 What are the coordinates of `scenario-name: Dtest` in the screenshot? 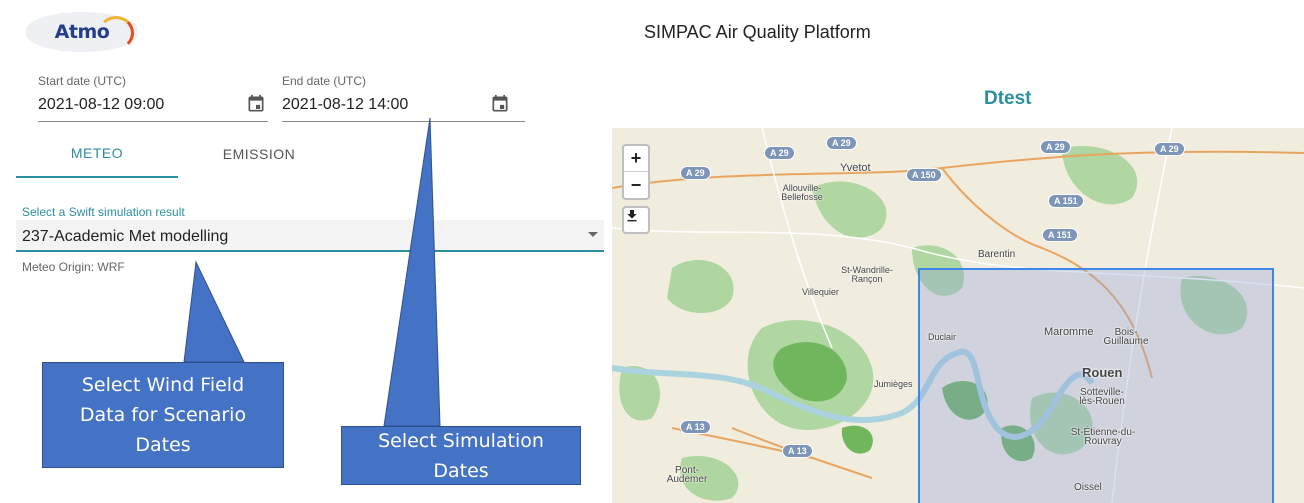 It's located at (1008, 98).